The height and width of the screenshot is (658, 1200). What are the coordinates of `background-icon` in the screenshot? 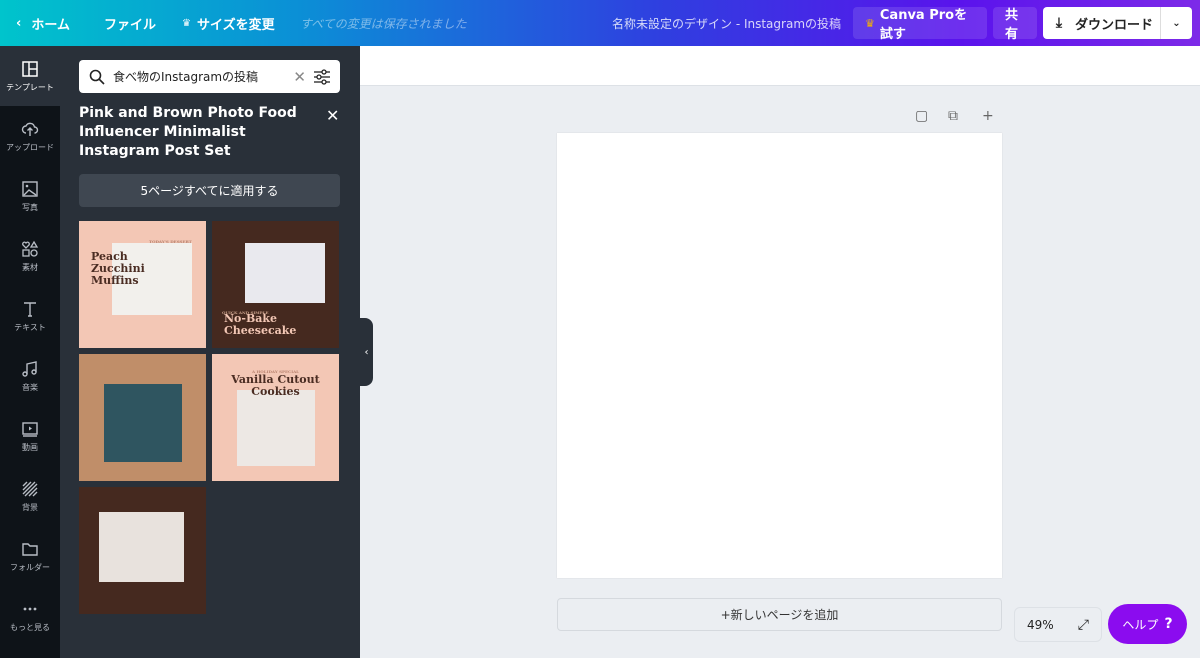 It's located at (30, 488).